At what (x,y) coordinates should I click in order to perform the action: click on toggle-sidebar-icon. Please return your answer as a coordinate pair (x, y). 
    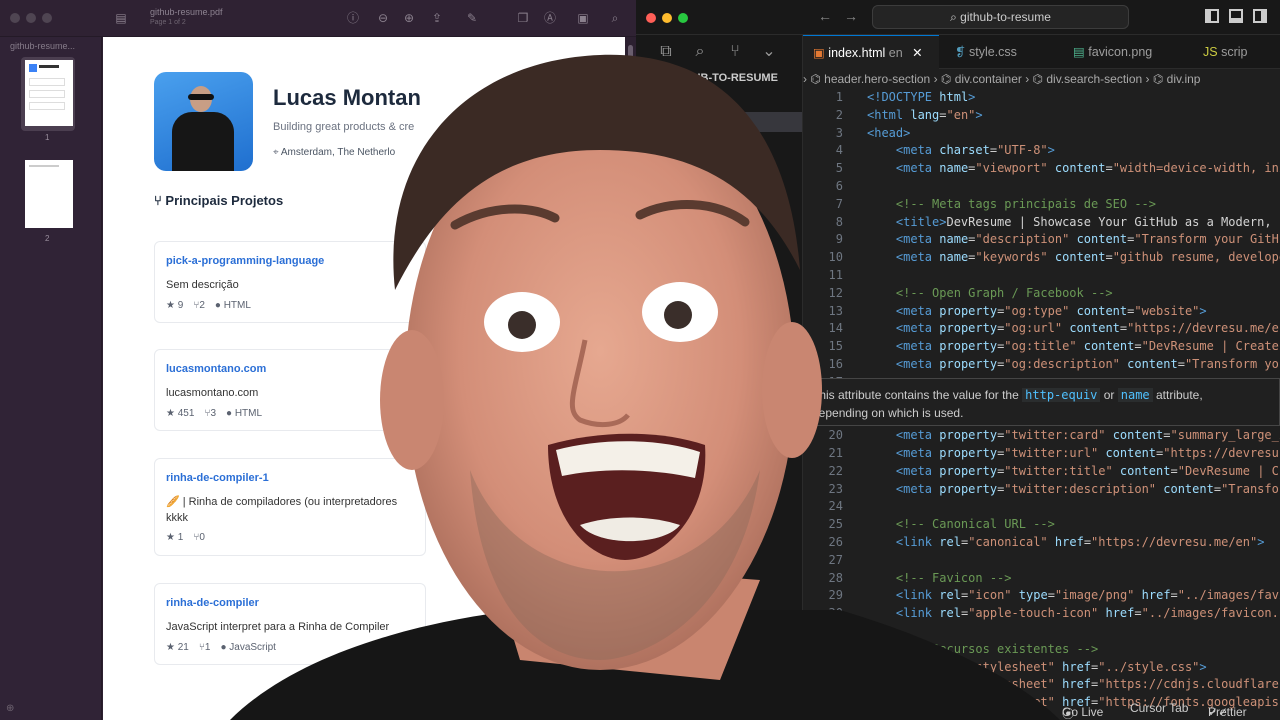
    Looking at the image, I should click on (1212, 16).